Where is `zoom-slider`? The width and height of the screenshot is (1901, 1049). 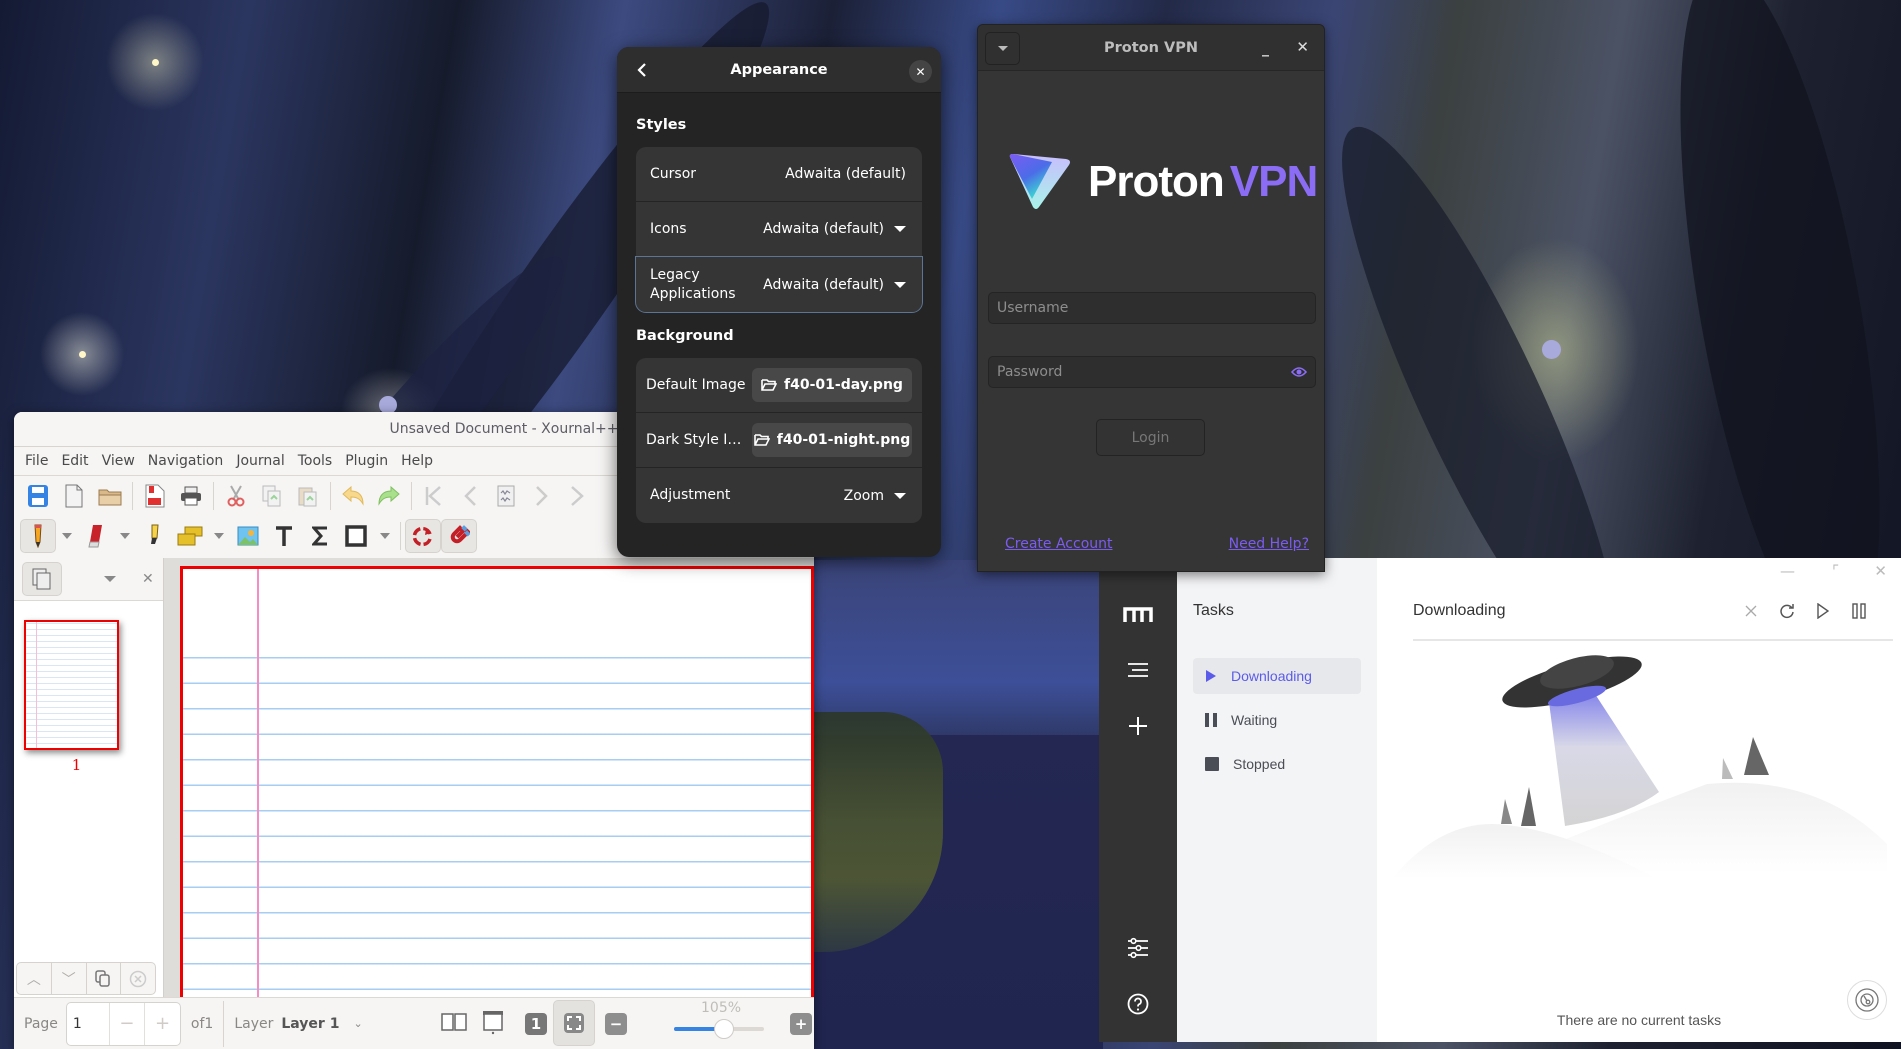
zoom-slider is located at coordinates (719, 1029).